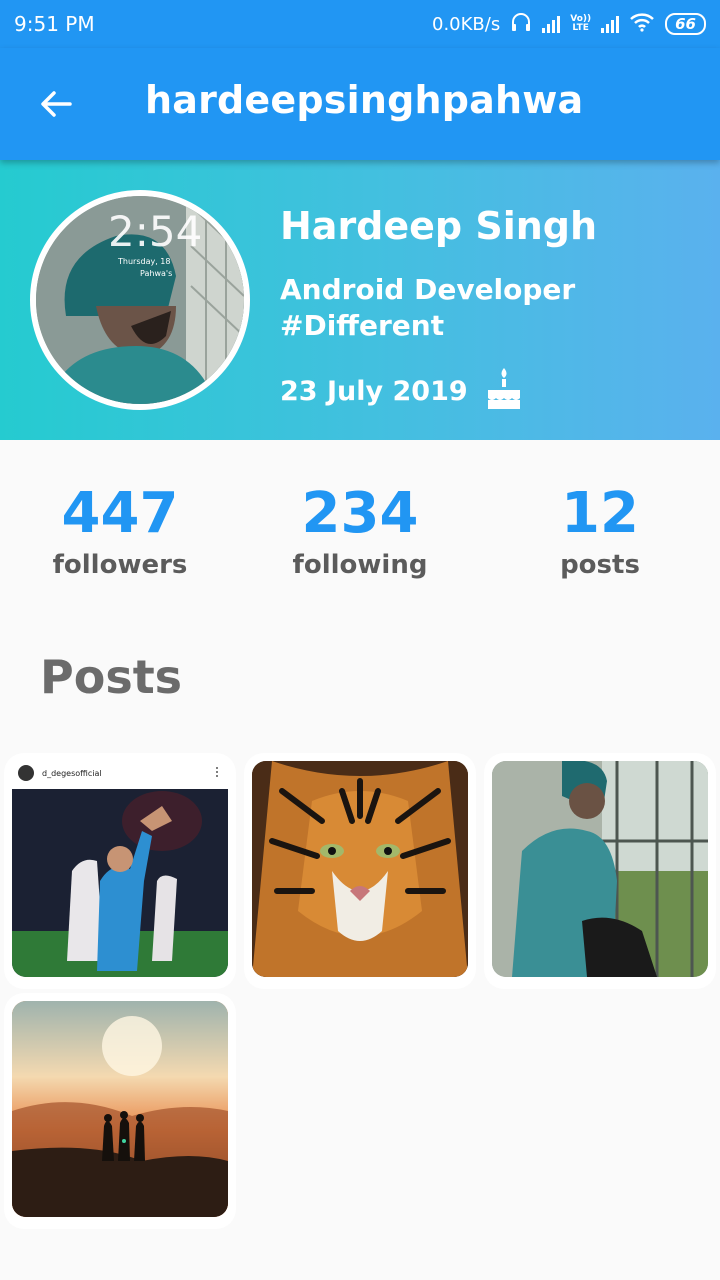 The width and height of the screenshot is (720, 1280). I want to click on stat-followers: 447 followers, so click(120, 531).